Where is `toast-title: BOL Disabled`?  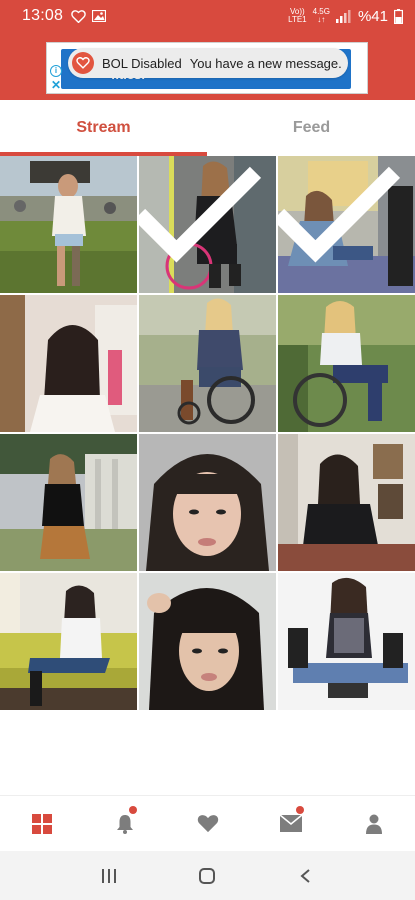
toast-title: BOL Disabled is located at coordinates (142, 63).